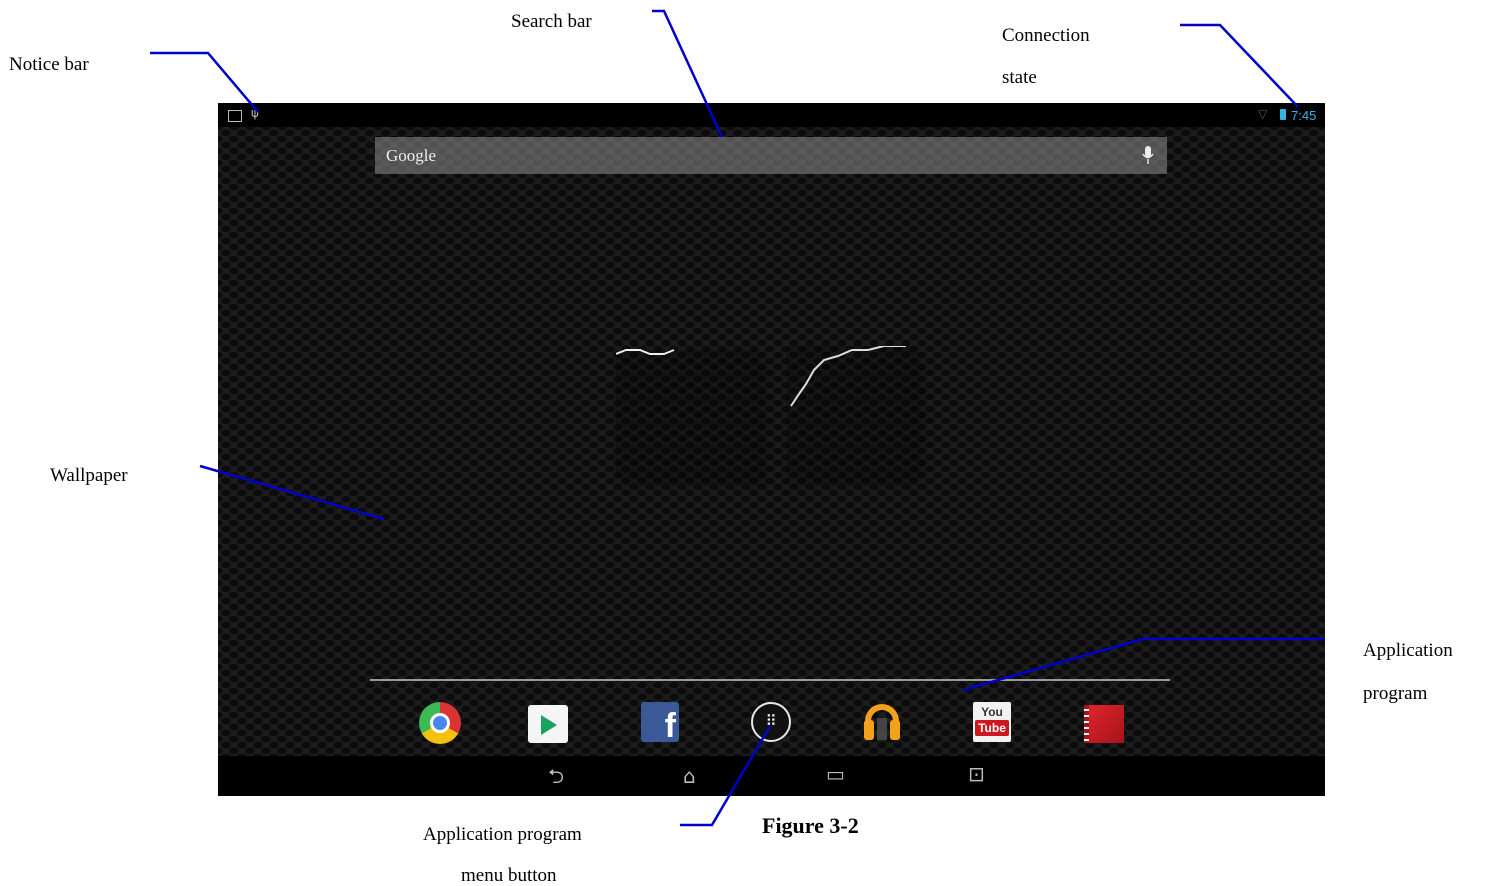 The height and width of the screenshot is (886, 1489). What do you see at coordinates (992, 728) in the screenshot?
I see `youtube-tube-text: Tube` at bounding box center [992, 728].